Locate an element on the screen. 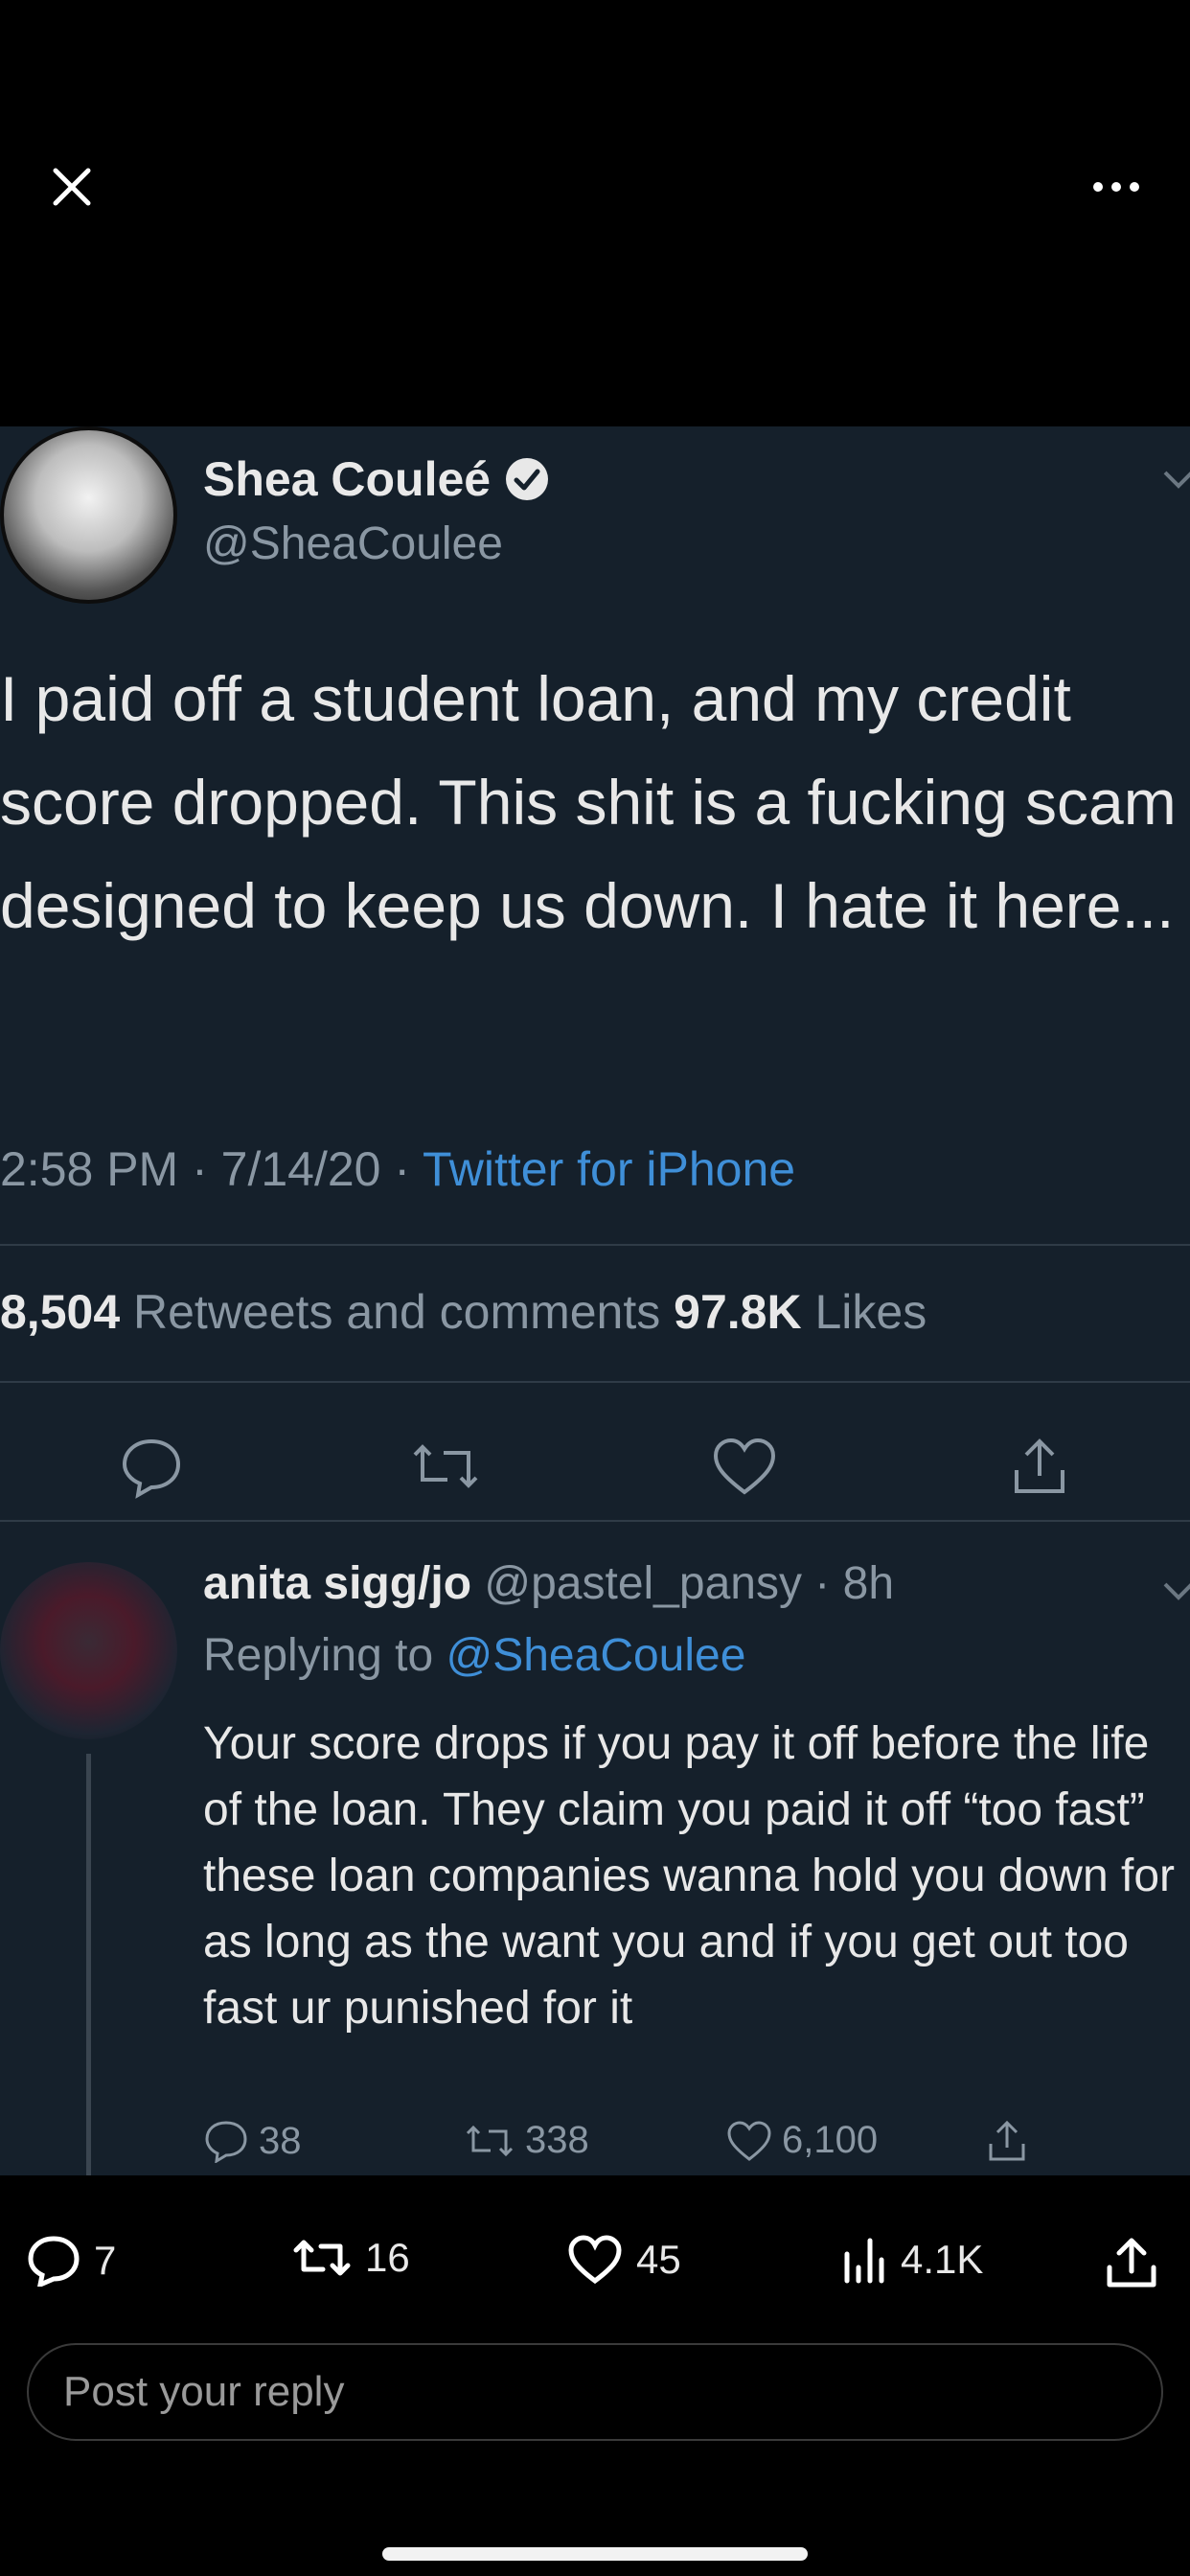 This screenshot has width=1190, height=2576. share-button is located at coordinates (1132, 2262).